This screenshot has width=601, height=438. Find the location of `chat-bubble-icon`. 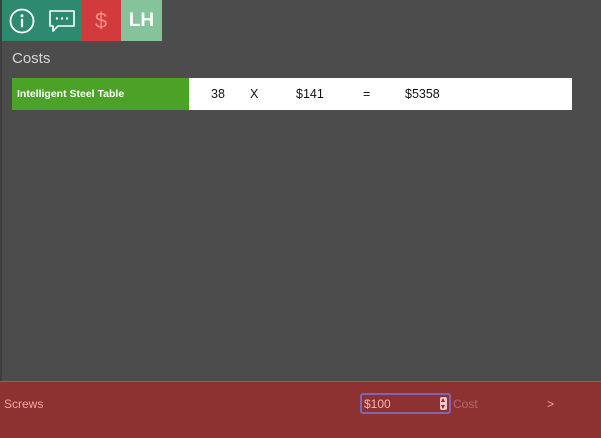

chat-bubble-icon is located at coordinates (61, 20).